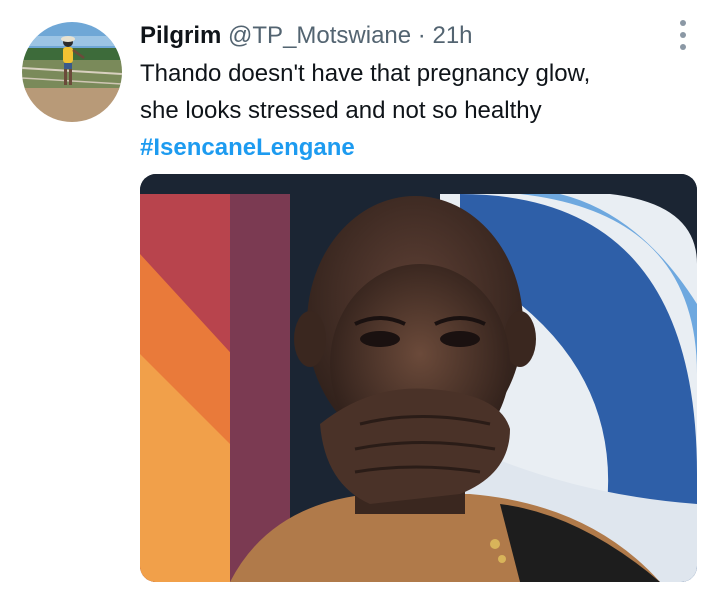 This screenshot has height=603, width=720. Describe the element at coordinates (180, 35) in the screenshot. I see `display-name: Pilgrim` at that location.